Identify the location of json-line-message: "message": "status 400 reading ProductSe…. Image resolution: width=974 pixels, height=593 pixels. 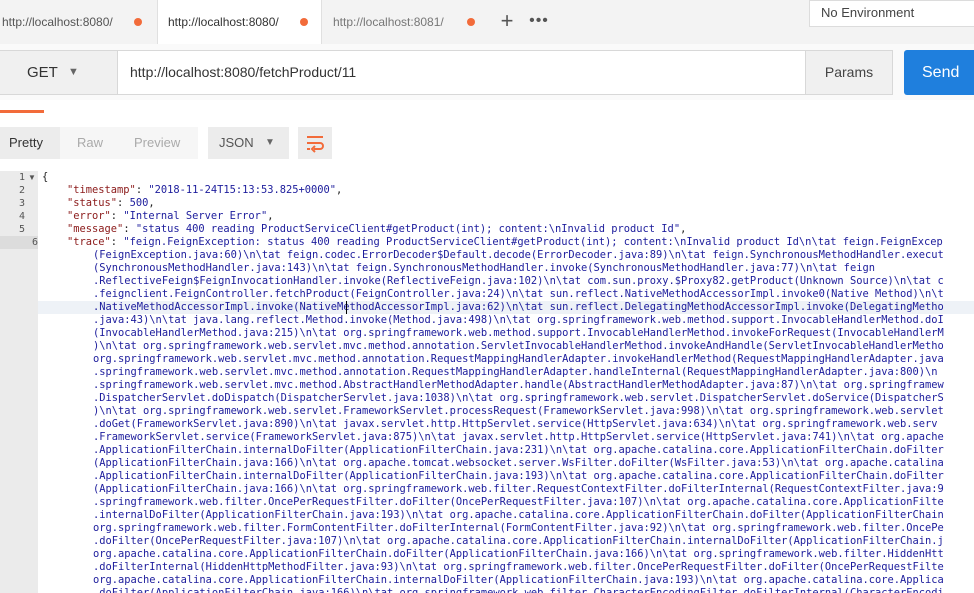
(377, 229).